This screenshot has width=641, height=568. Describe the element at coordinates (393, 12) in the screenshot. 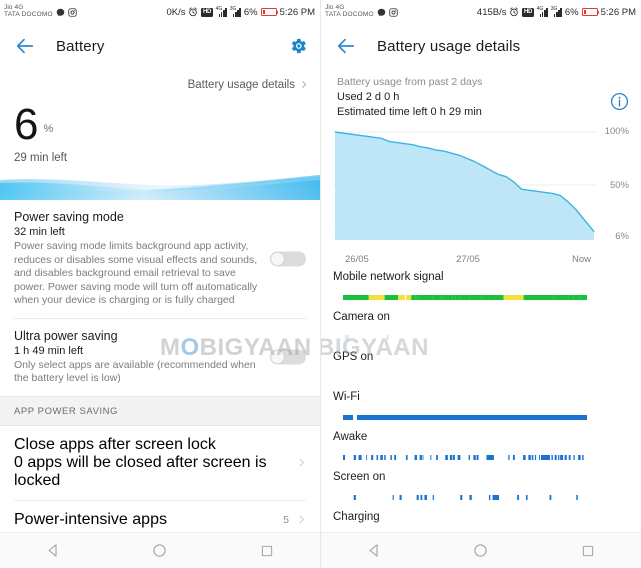

I see `instagram-icon` at that location.